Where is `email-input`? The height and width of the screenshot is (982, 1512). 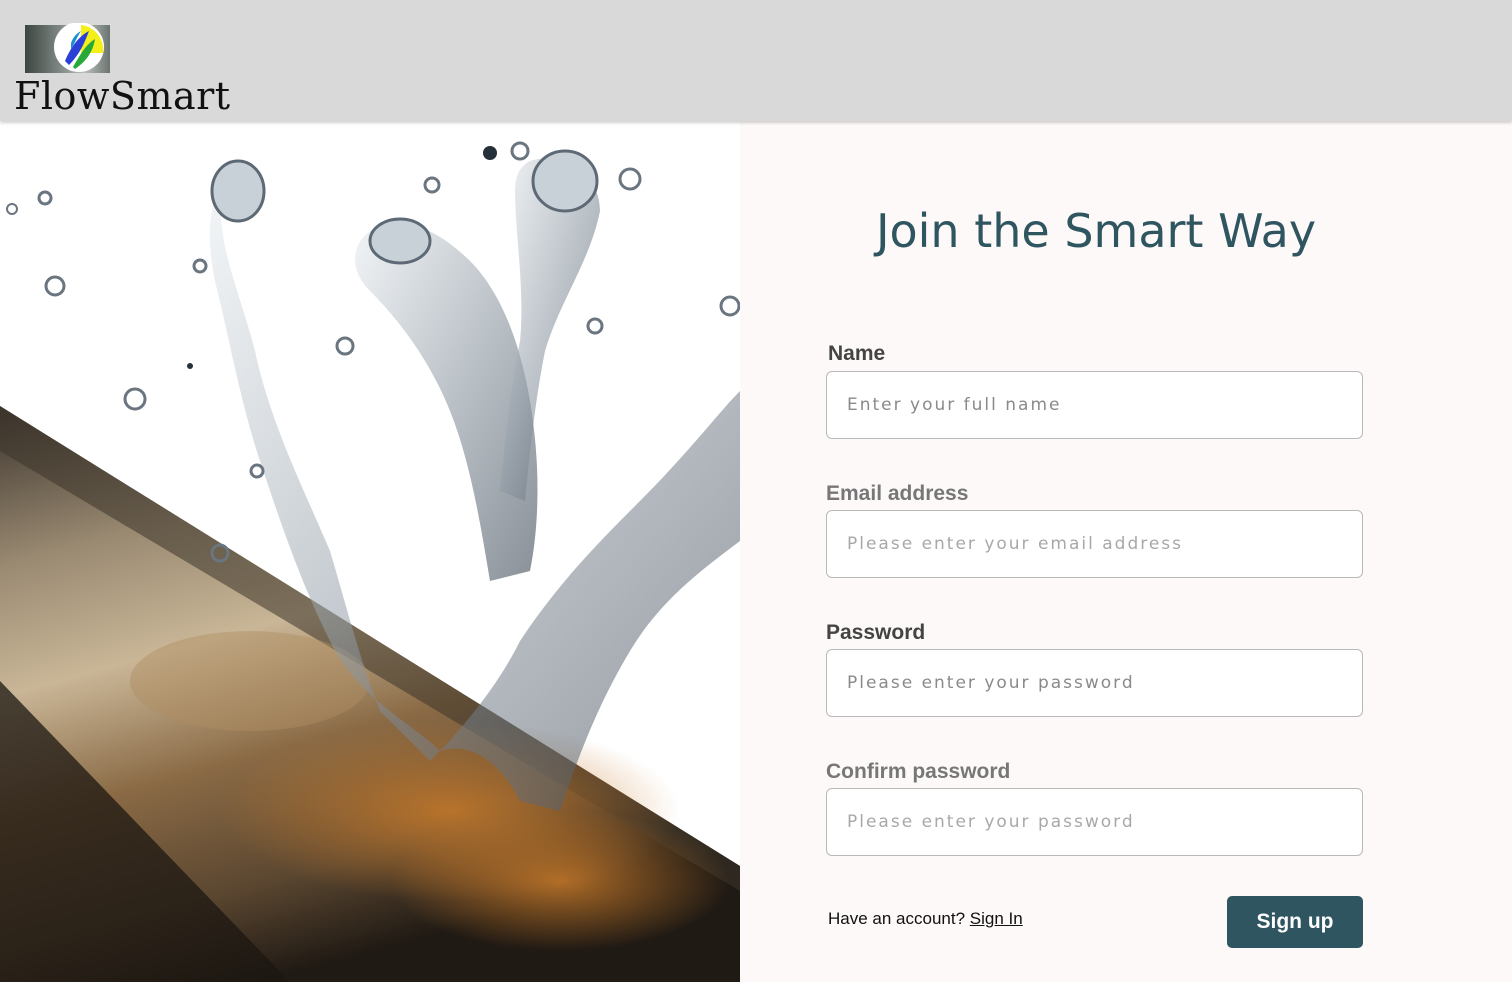
email-input is located at coordinates (1094, 544).